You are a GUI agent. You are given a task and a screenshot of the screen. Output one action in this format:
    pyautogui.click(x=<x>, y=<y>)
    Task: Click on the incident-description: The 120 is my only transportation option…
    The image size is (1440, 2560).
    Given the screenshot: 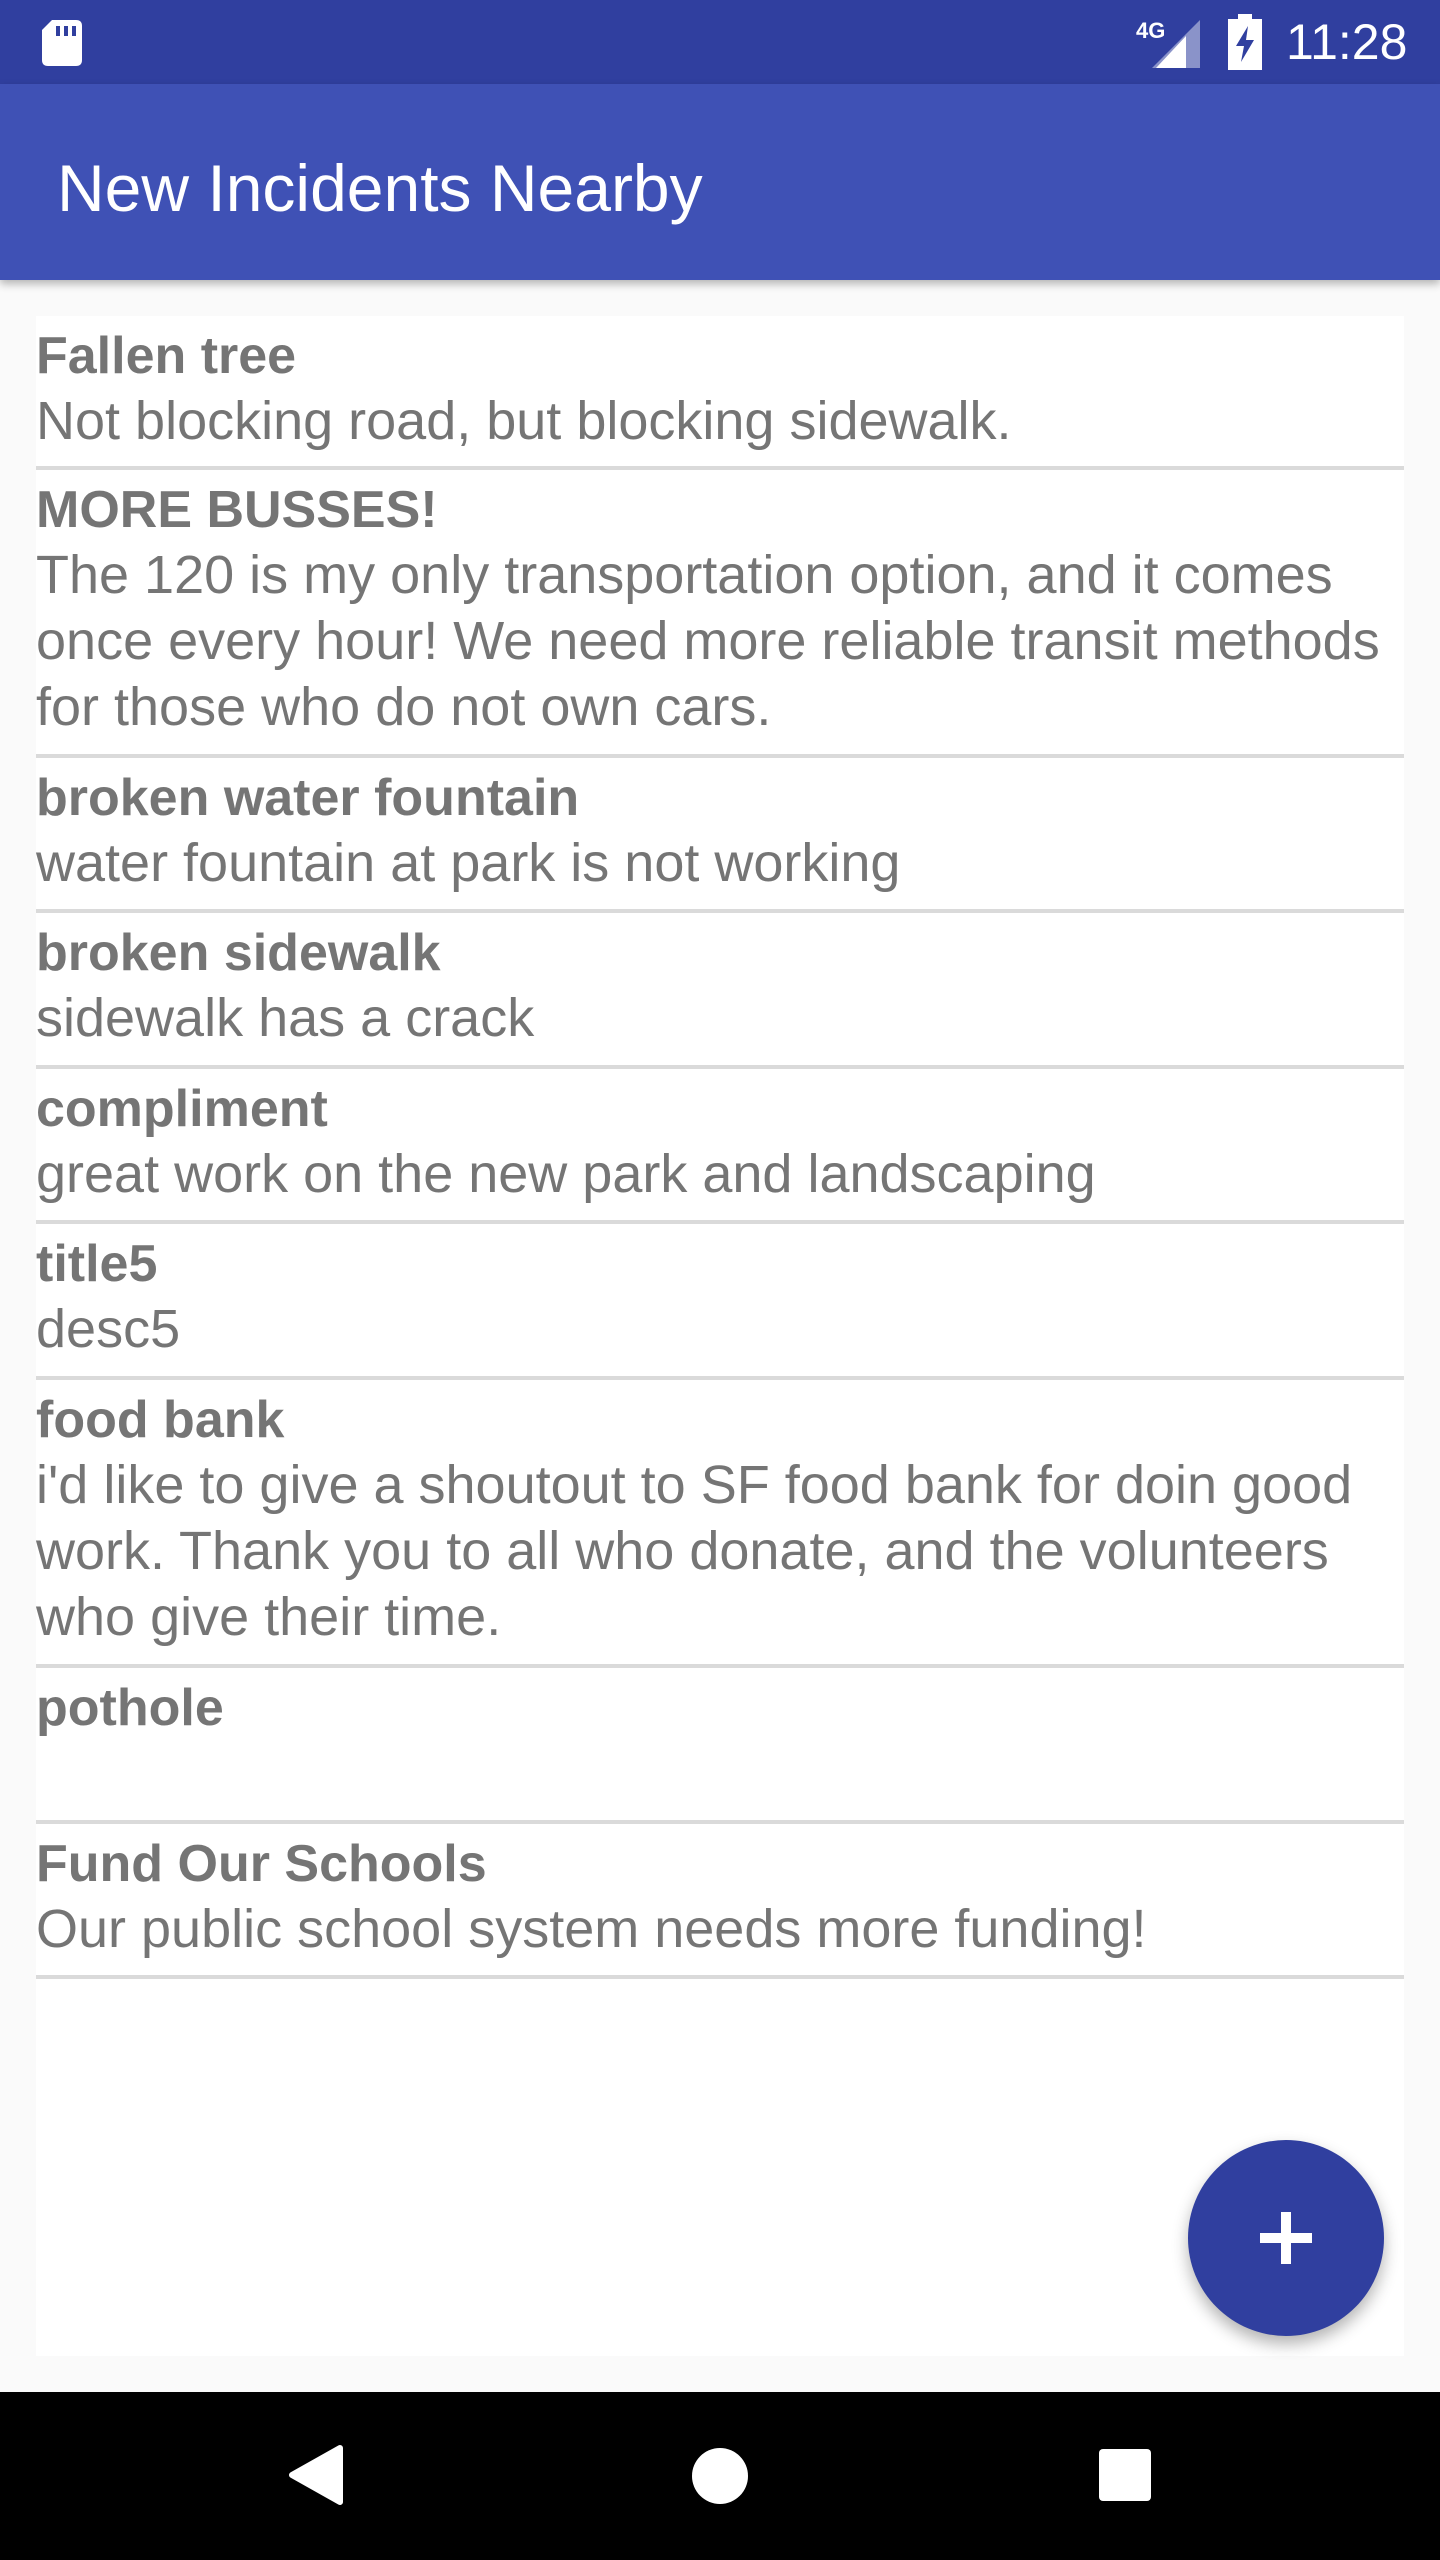 What is the action you would take?
    pyautogui.click(x=708, y=641)
    